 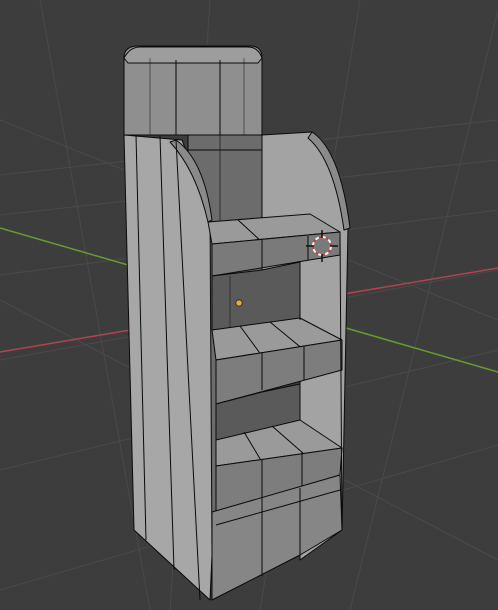 What do you see at coordinates (193, 55) in the screenshot?
I see `header-top-face` at bounding box center [193, 55].